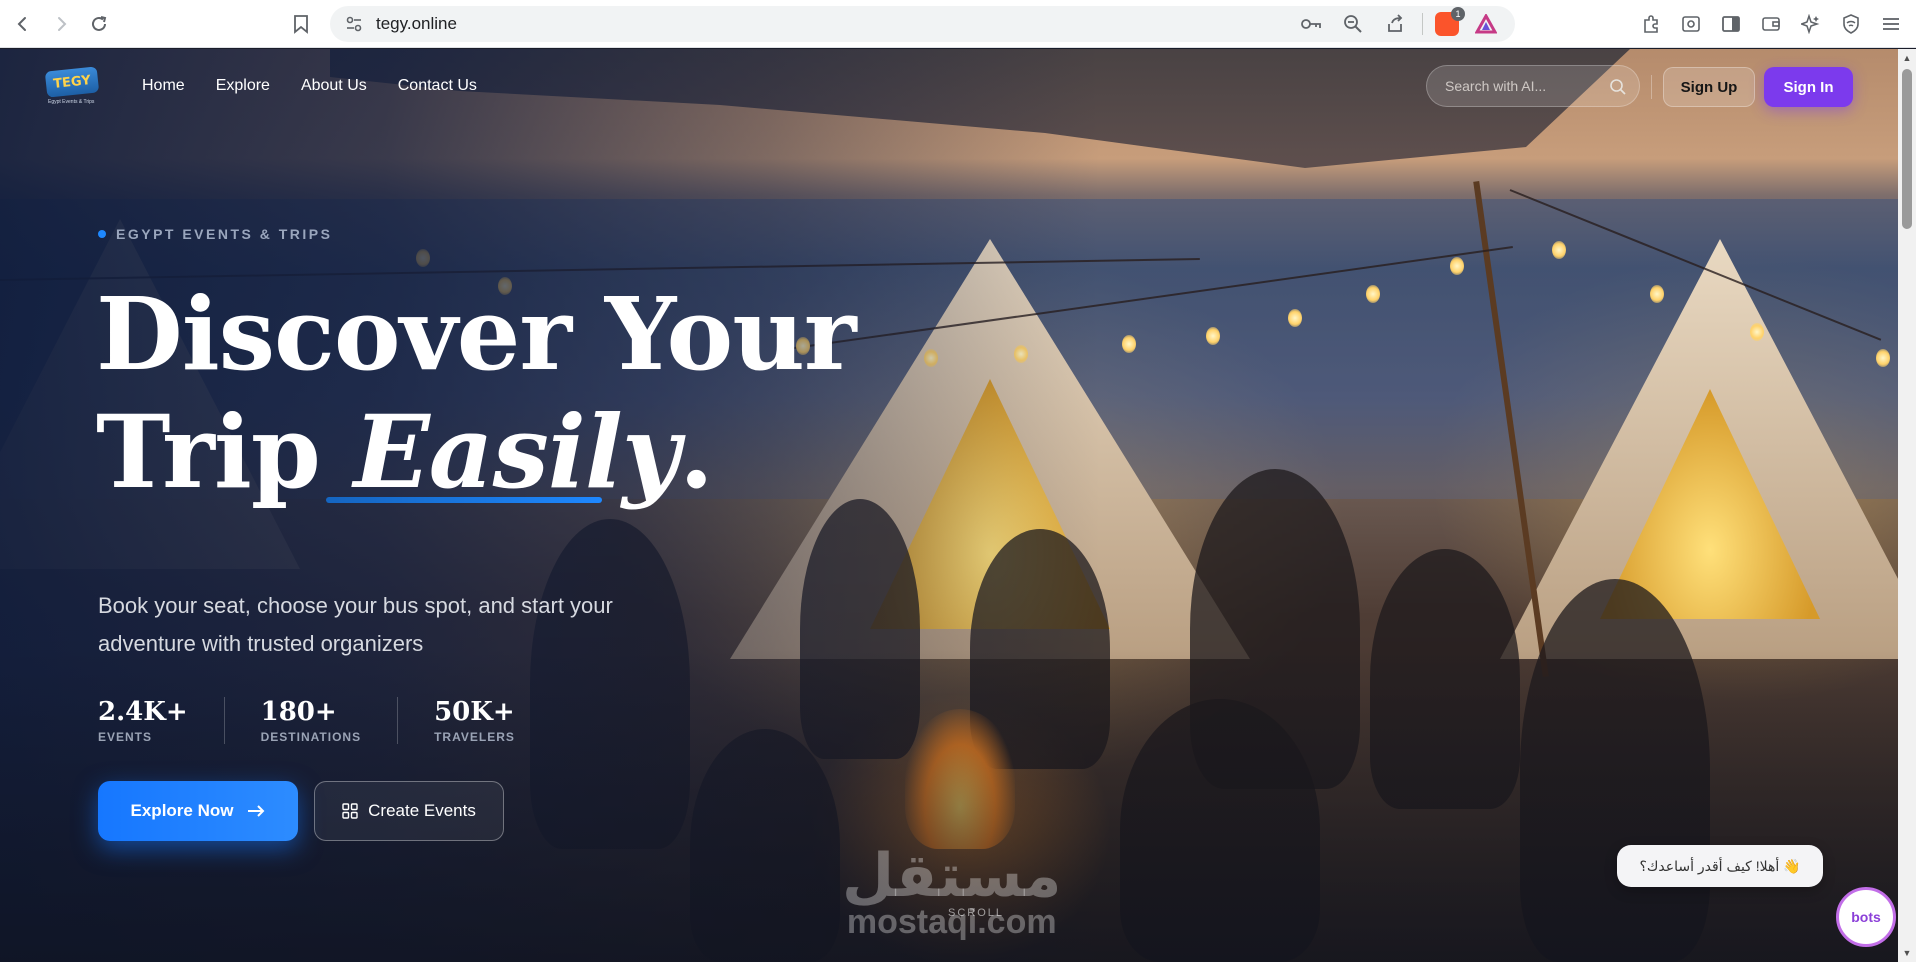 This screenshot has width=1916, height=962. I want to click on create-events-label: Create Events, so click(422, 810).